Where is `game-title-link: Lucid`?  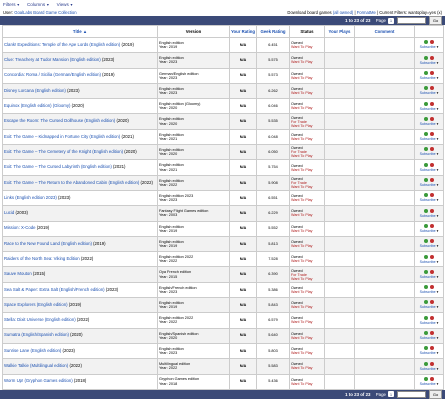
game-title-link: Lucid is located at coordinates (9, 212).